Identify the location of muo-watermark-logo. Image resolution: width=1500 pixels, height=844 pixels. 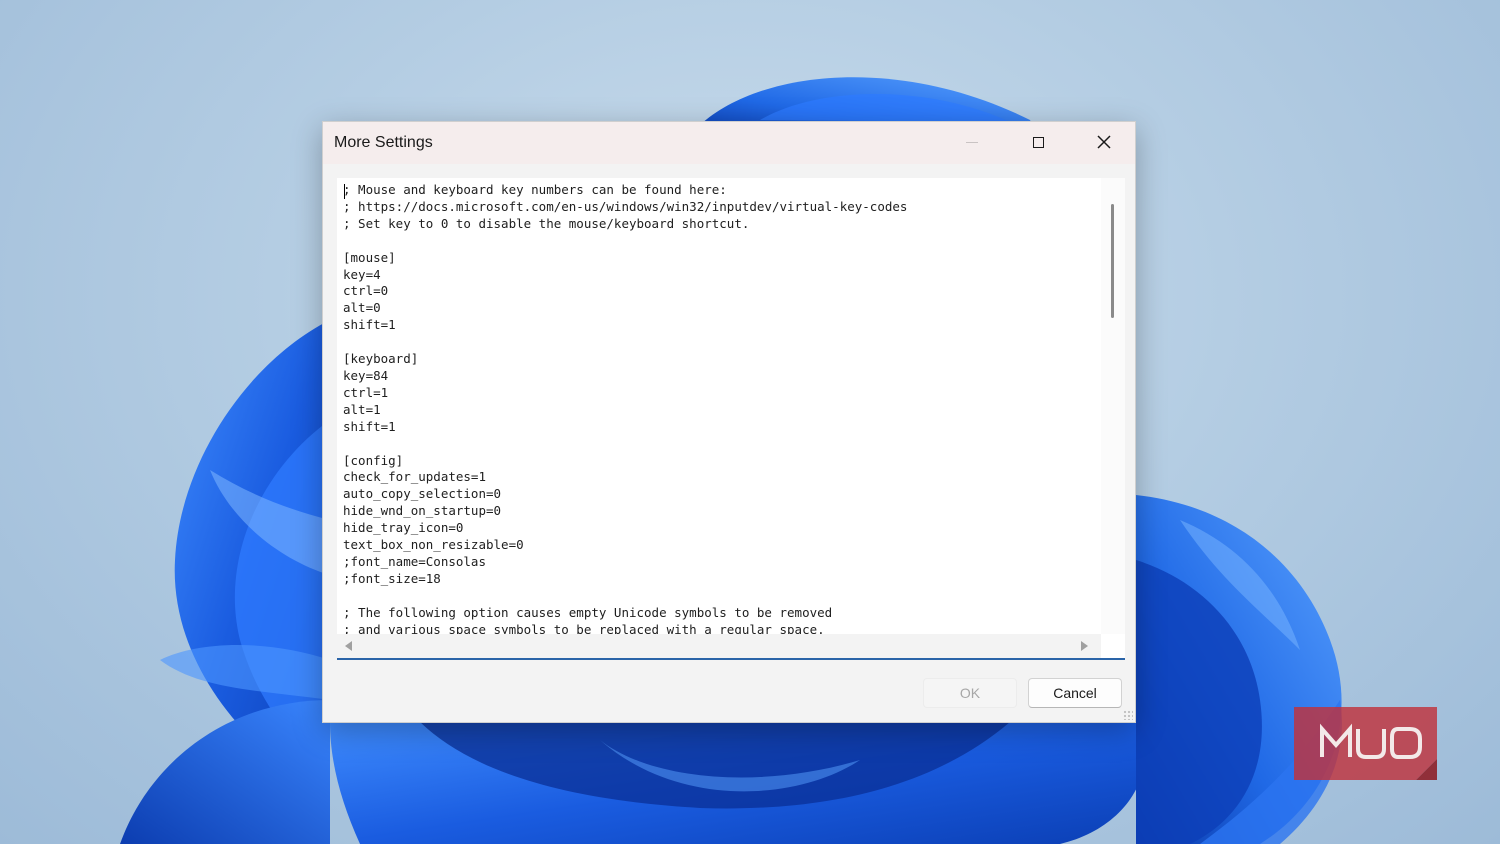
(1365, 743).